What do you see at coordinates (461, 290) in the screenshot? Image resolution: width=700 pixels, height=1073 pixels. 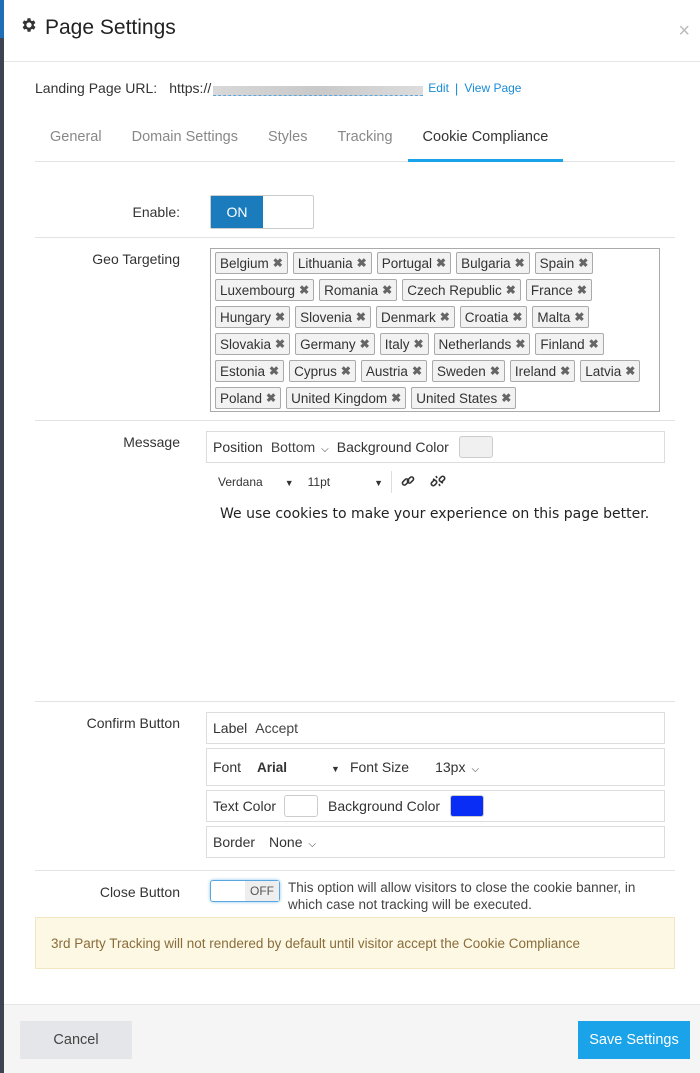 I see `country-tag: Czech Republic ✖` at bounding box center [461, 290].